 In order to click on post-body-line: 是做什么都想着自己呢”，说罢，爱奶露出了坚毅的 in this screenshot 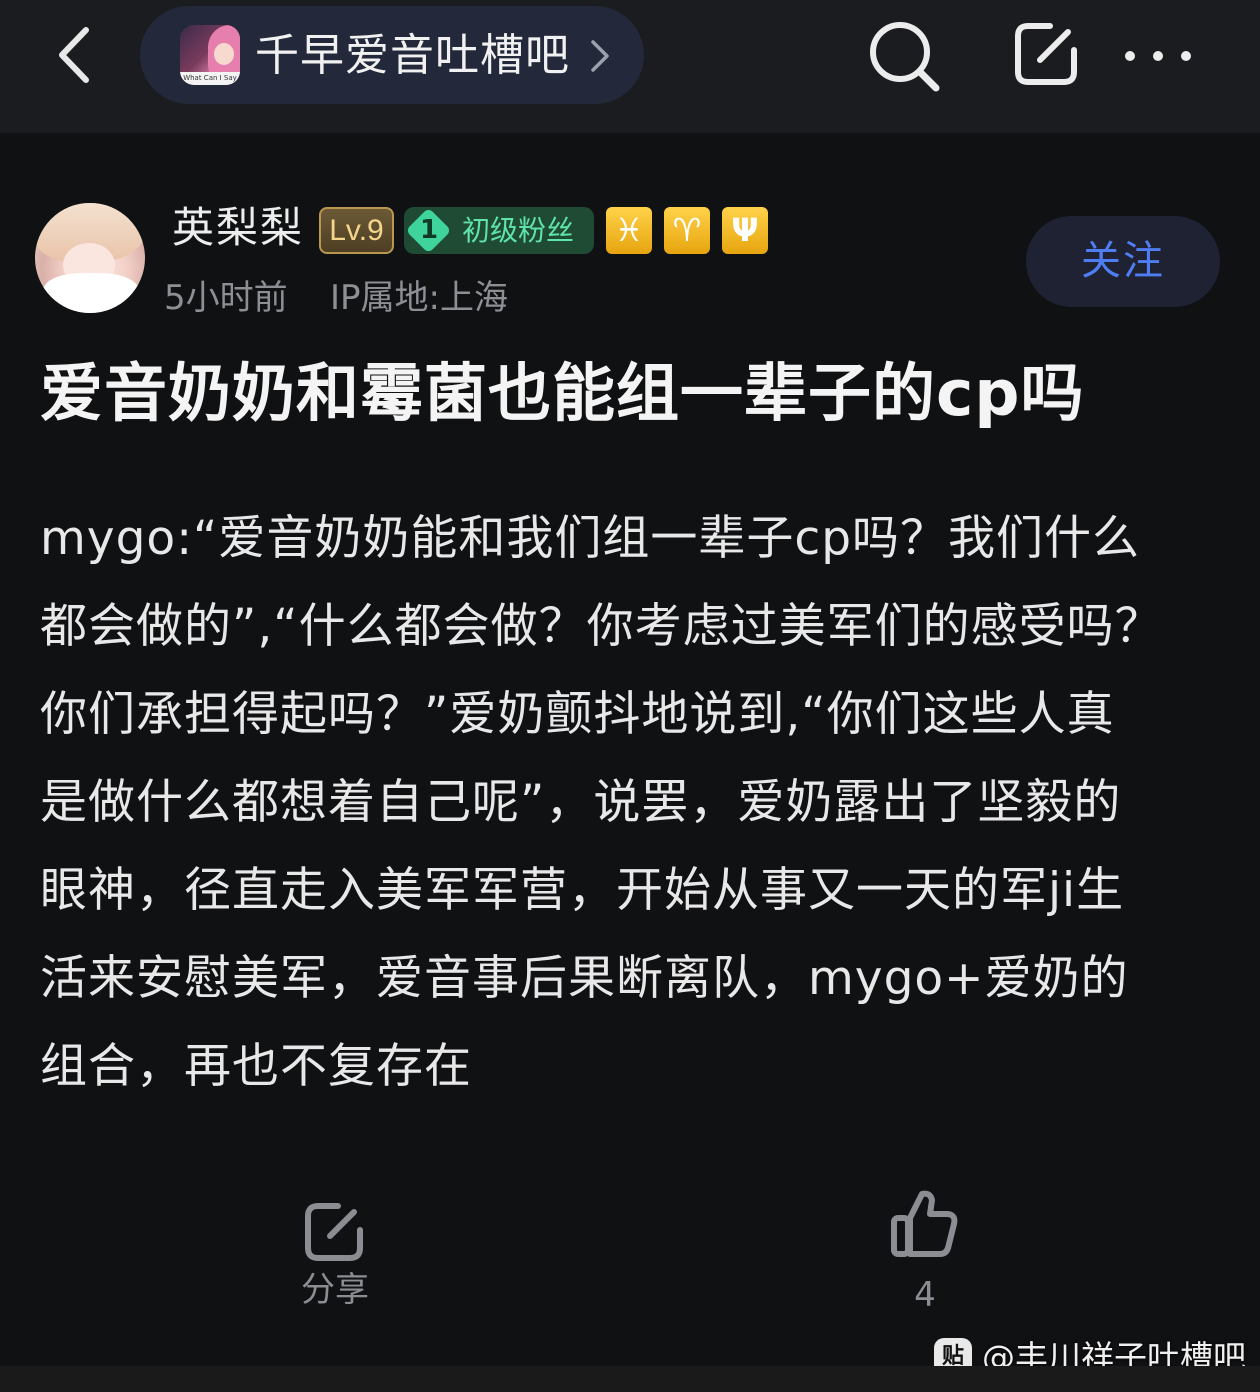, I will do `click(581, 802)`.